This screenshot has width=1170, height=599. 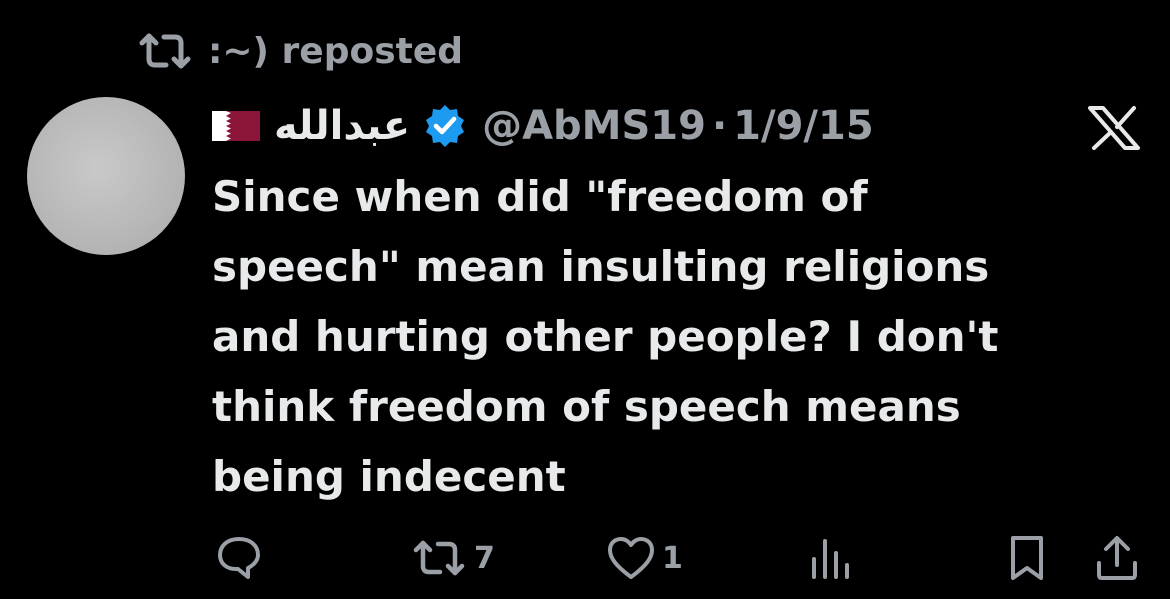 I want to click on tweet-date: 1/9/15, so click(x=803, y=126).